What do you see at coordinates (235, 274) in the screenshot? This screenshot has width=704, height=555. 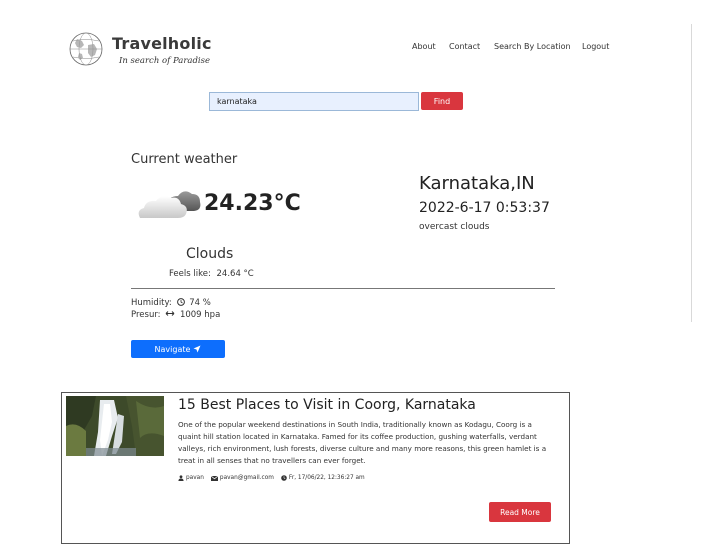 I see `feels-like-value: 24.64 °C` at bounding box center [235, 274].